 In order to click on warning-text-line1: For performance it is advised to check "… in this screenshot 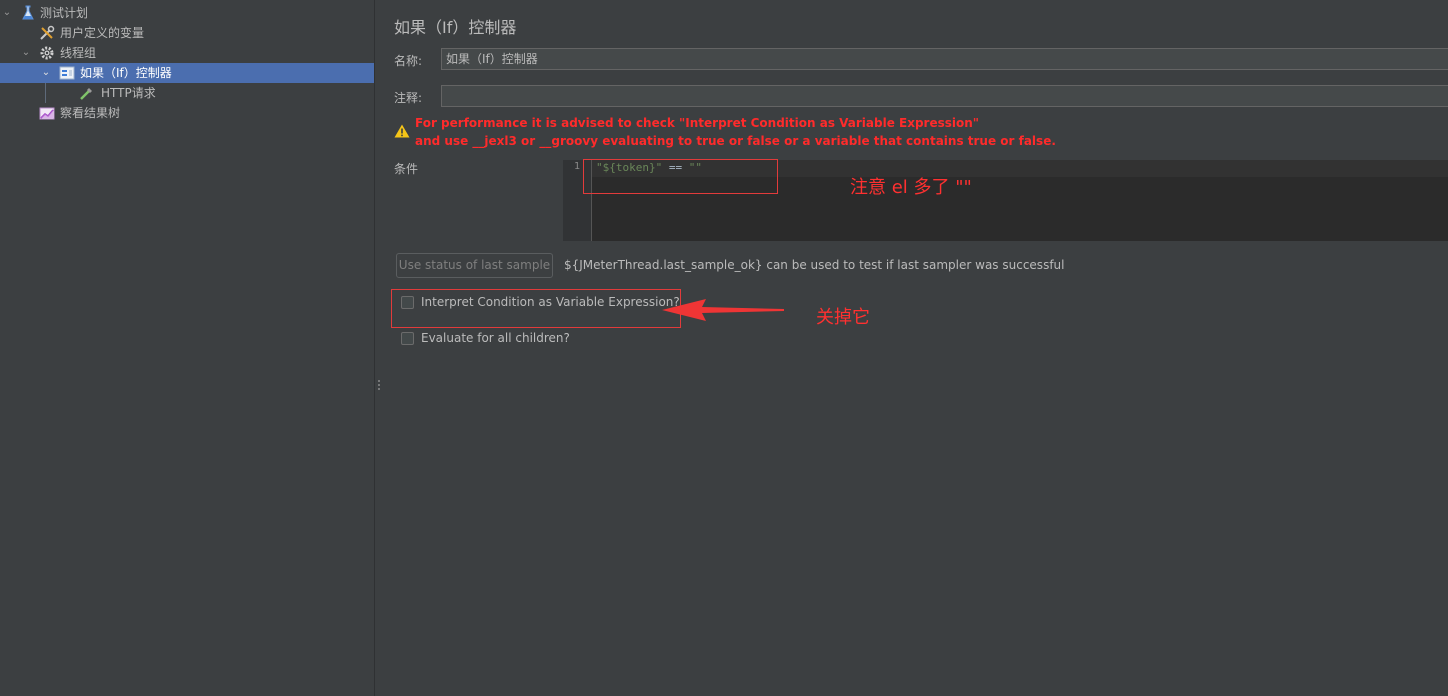, I will do `click(697, 123)`.